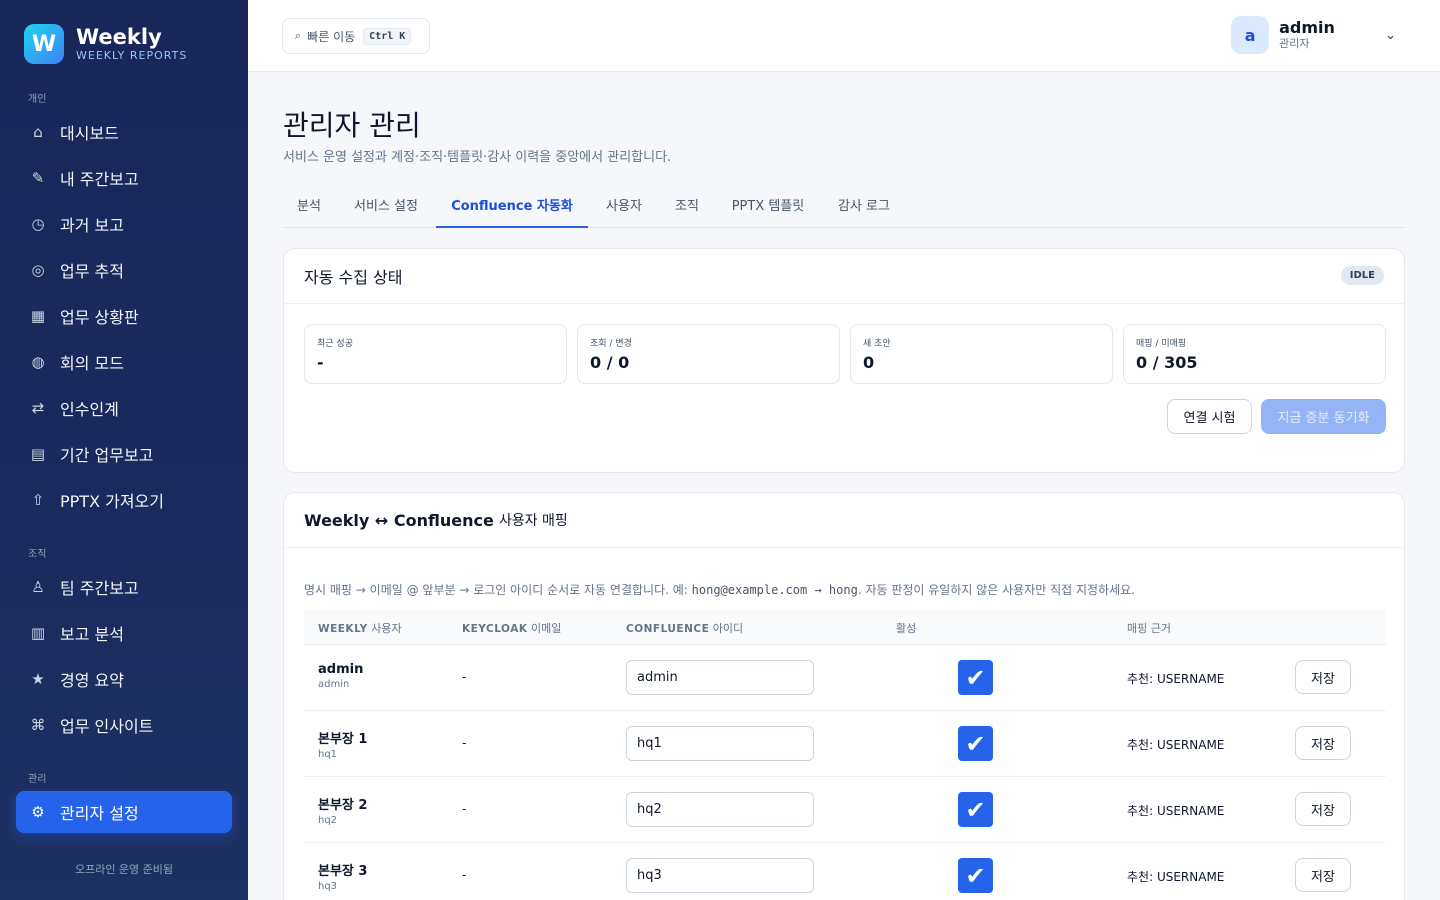 The image size is (1440, 900). I want to click on sidebar-item-period-report: ▤ 기간 업무보고, so click(124, 454).